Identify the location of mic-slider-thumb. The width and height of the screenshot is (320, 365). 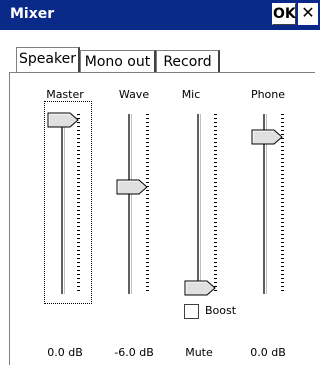
(200, 288).